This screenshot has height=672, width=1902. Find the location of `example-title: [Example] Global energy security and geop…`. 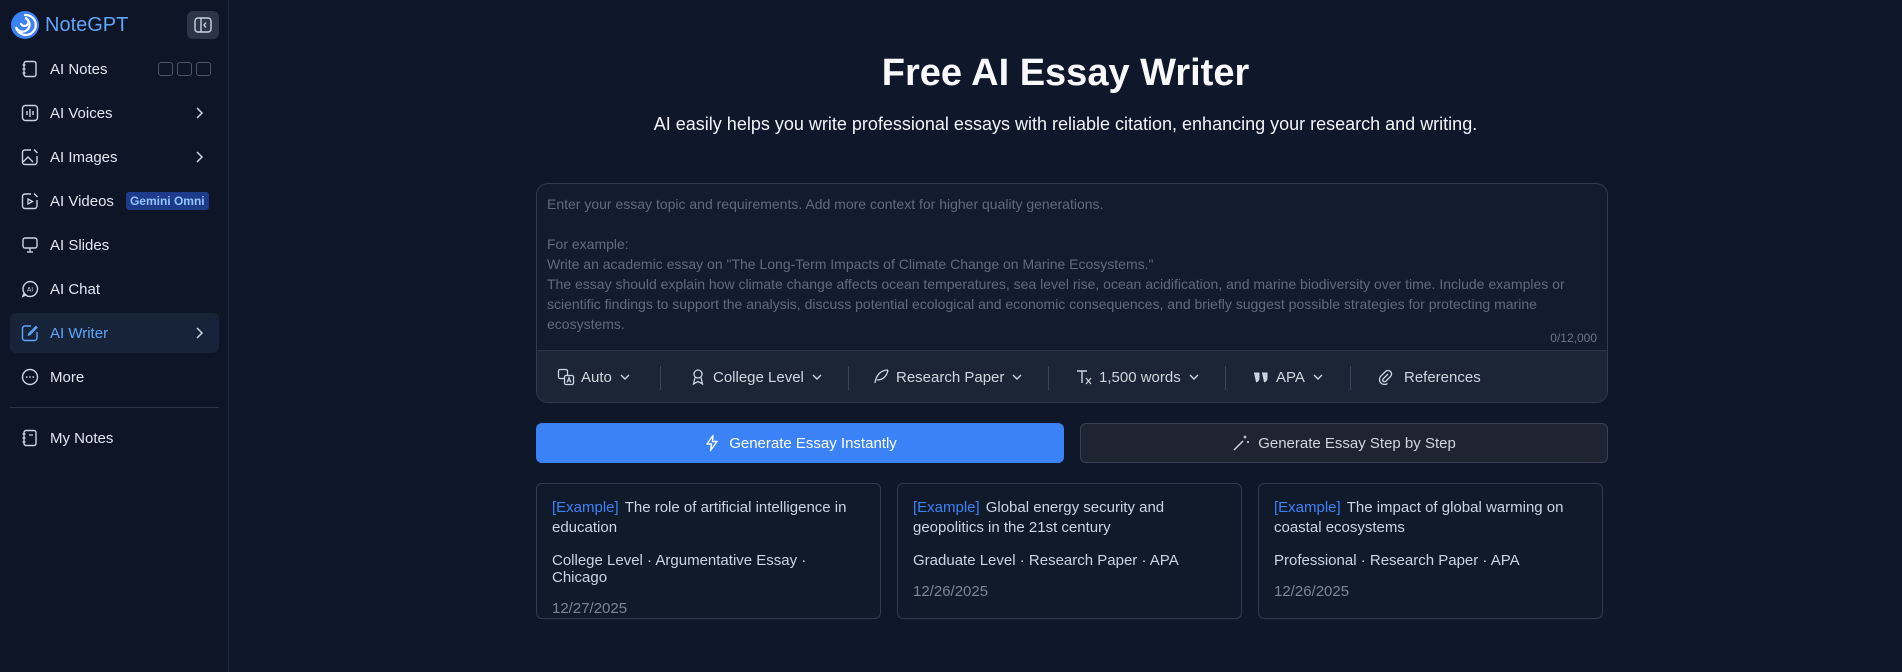

example-title: [Example] Global energy security and geop… is located at coordinates (1069, 518).